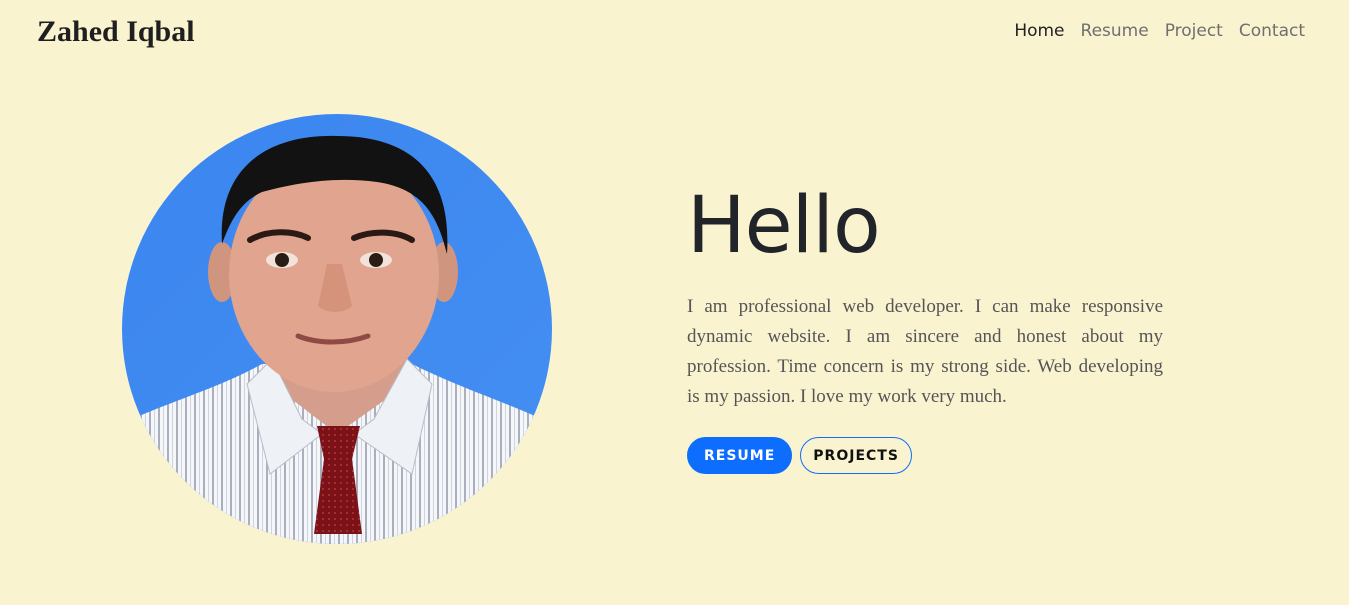  I want to click on nav-resume: Resume, so click(1115, 31).